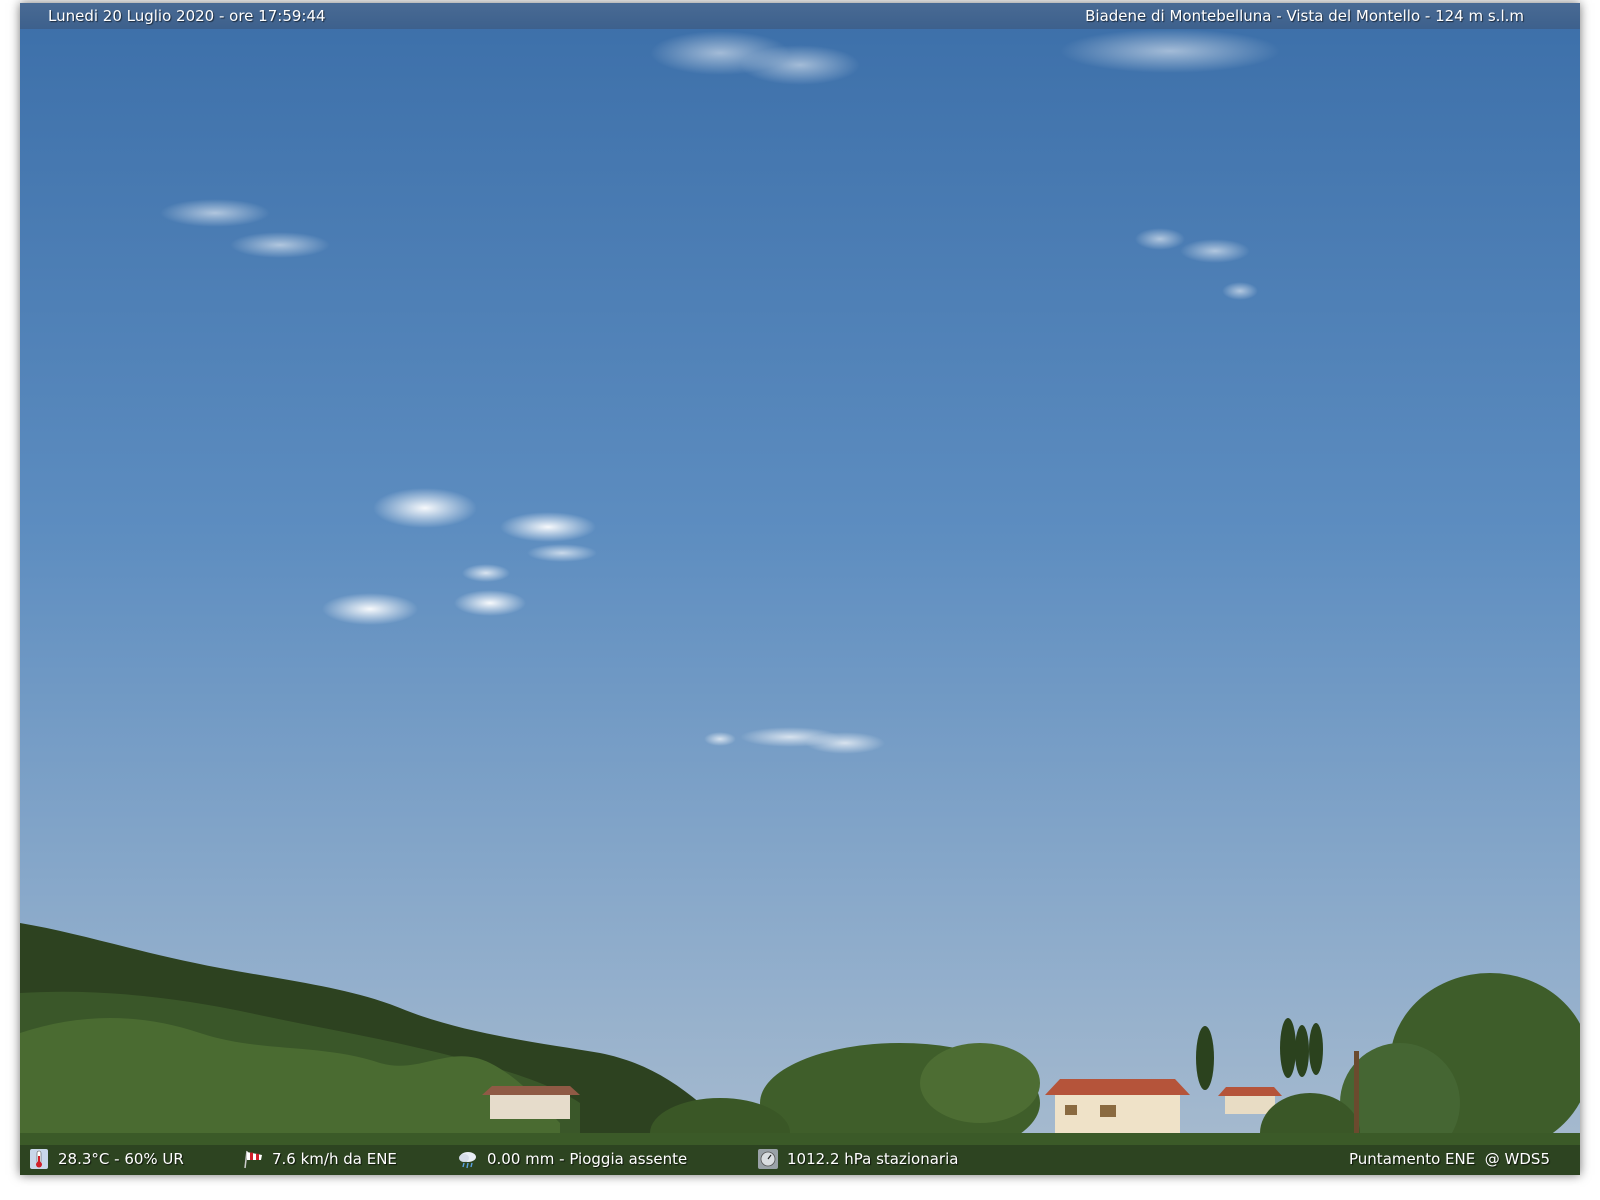  I want to click on wind-text: 7.6 km/h da ENE, so click(334, 1159).